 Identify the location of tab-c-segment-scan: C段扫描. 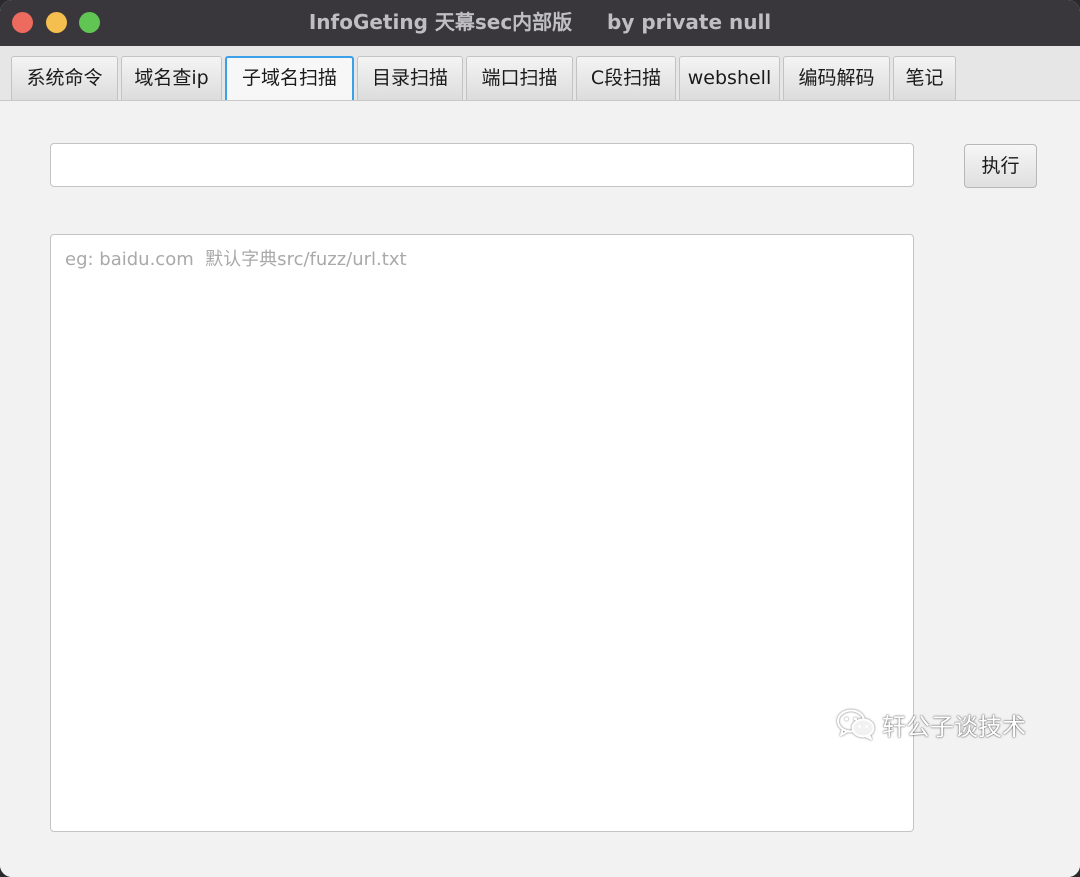
(626, 78).